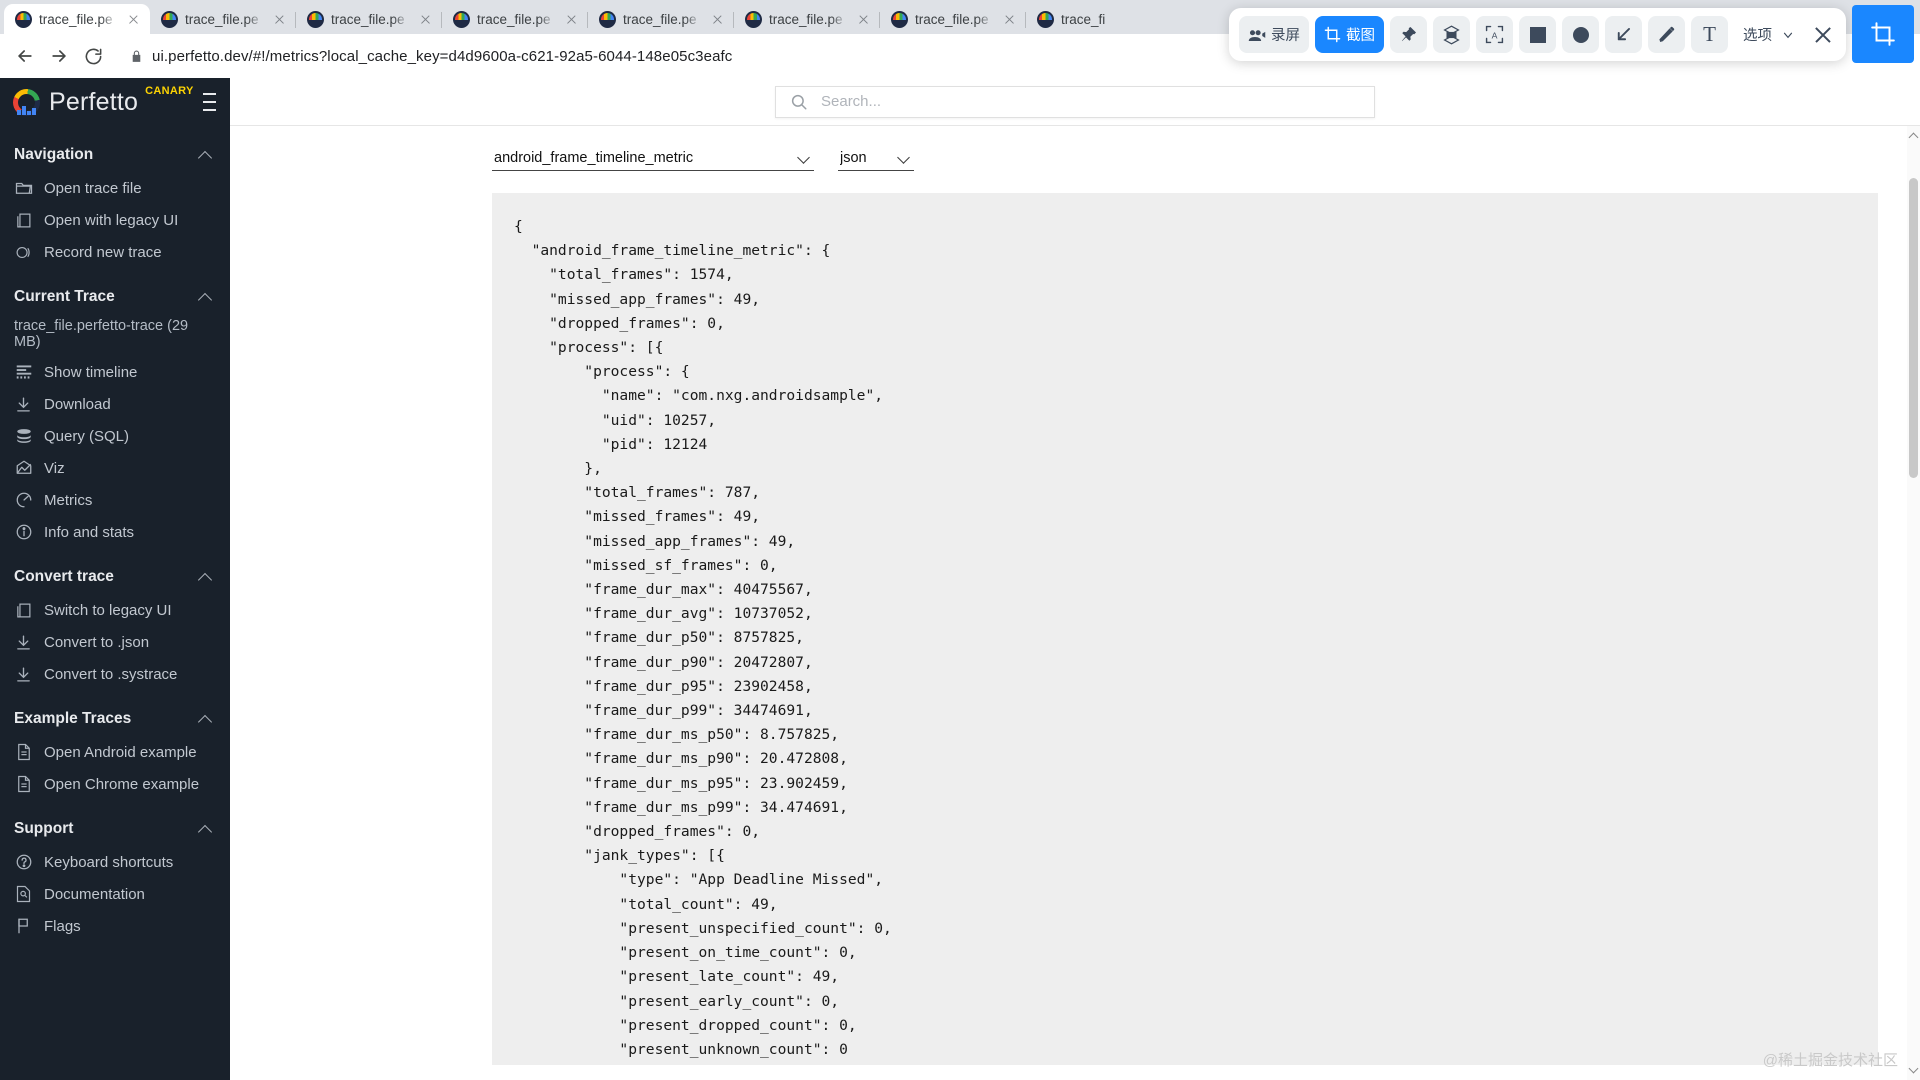 This screenshot has width=1920, height=1080. I want to click on document-icon, so click(23, 784).